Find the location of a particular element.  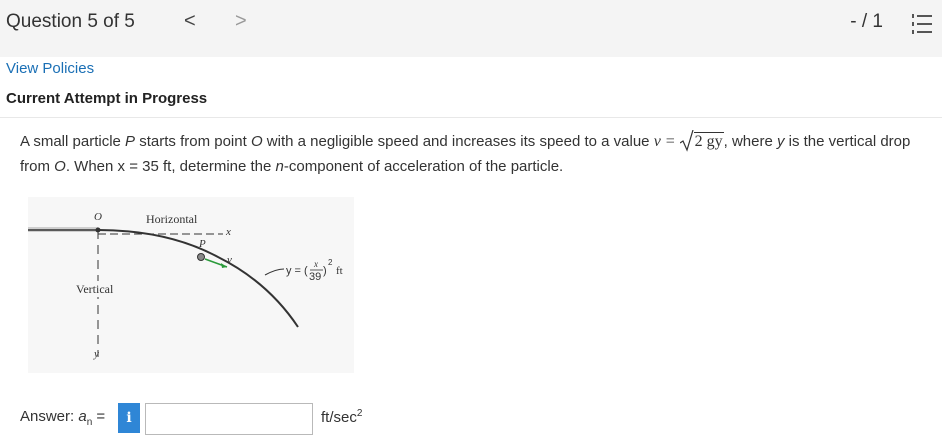

trajectory-curve is located at coordinates (198, 278).